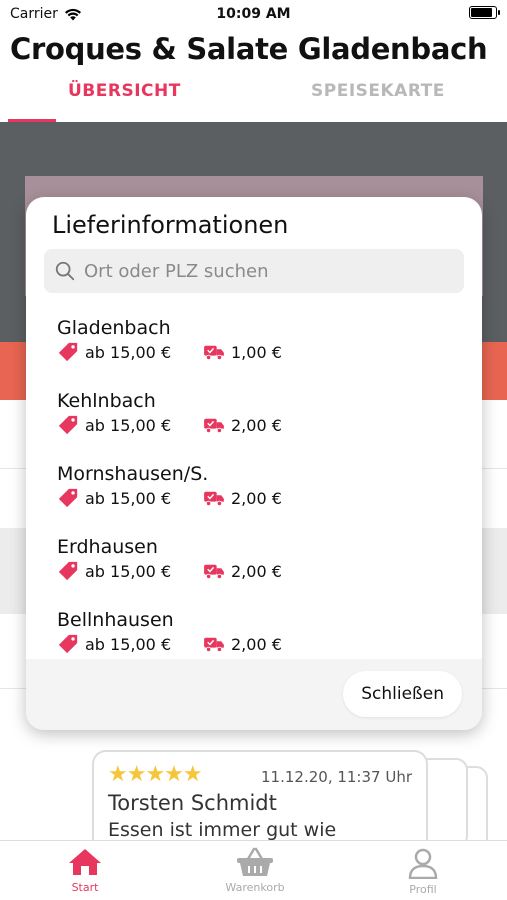 The height and width of the screenshot is (900, 507). I want to click on delivery-info-row: ab 15,00 € 1,00 €, so click(257, 352).